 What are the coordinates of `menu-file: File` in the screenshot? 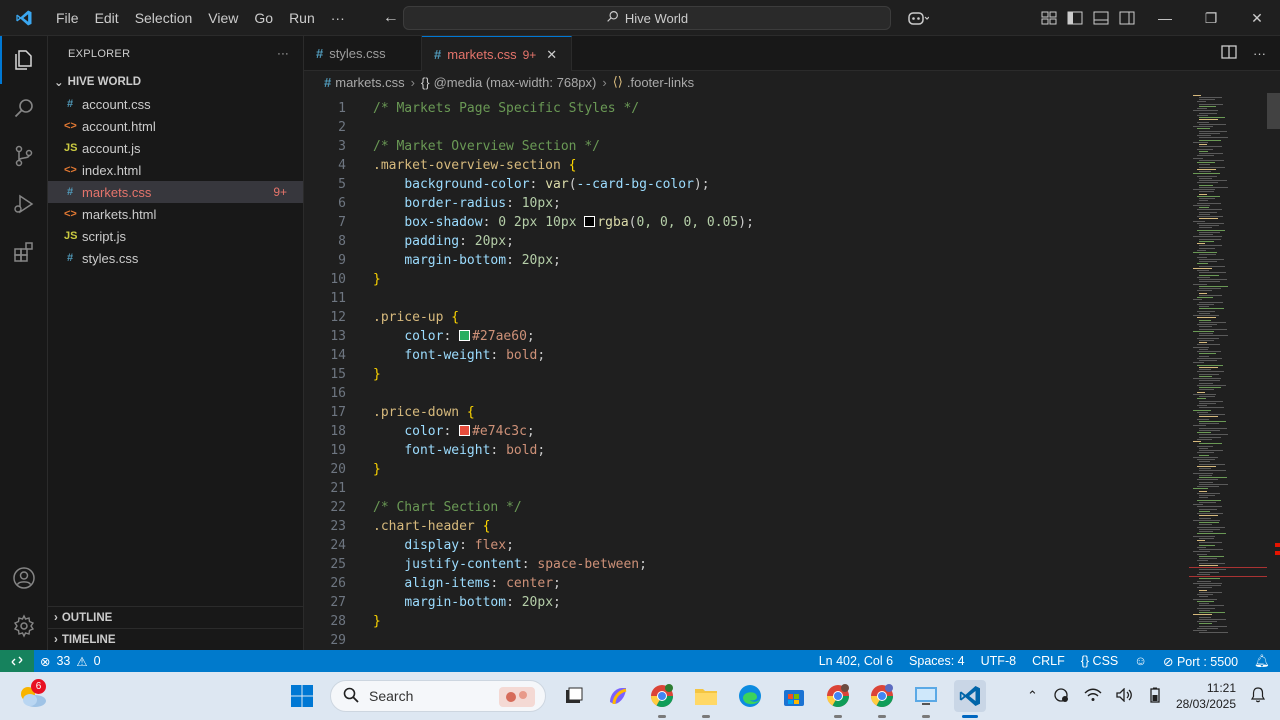 It's located at (67, 18).